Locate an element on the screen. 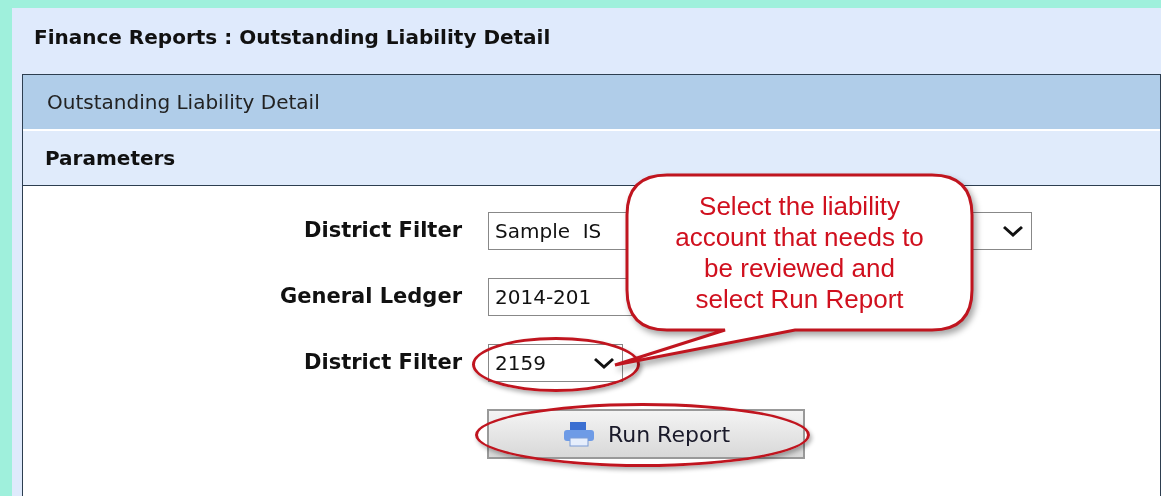 Image resolution: width=1161 pixels, height=496 pixels. field-label: General Ledger is located at coordinates (371, 297).